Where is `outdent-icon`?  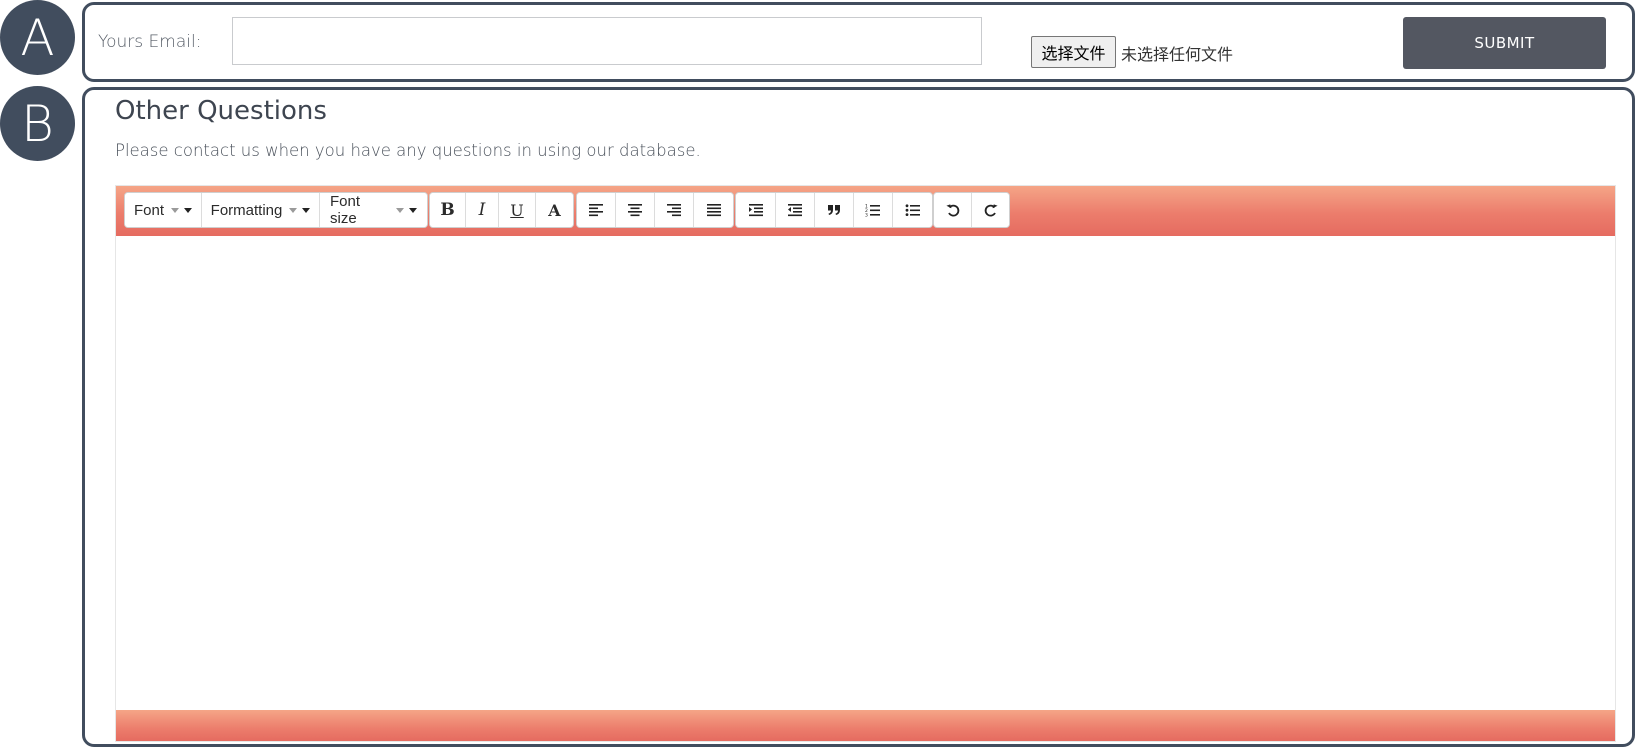
outdent-icon is located at coordinates (795, 210).